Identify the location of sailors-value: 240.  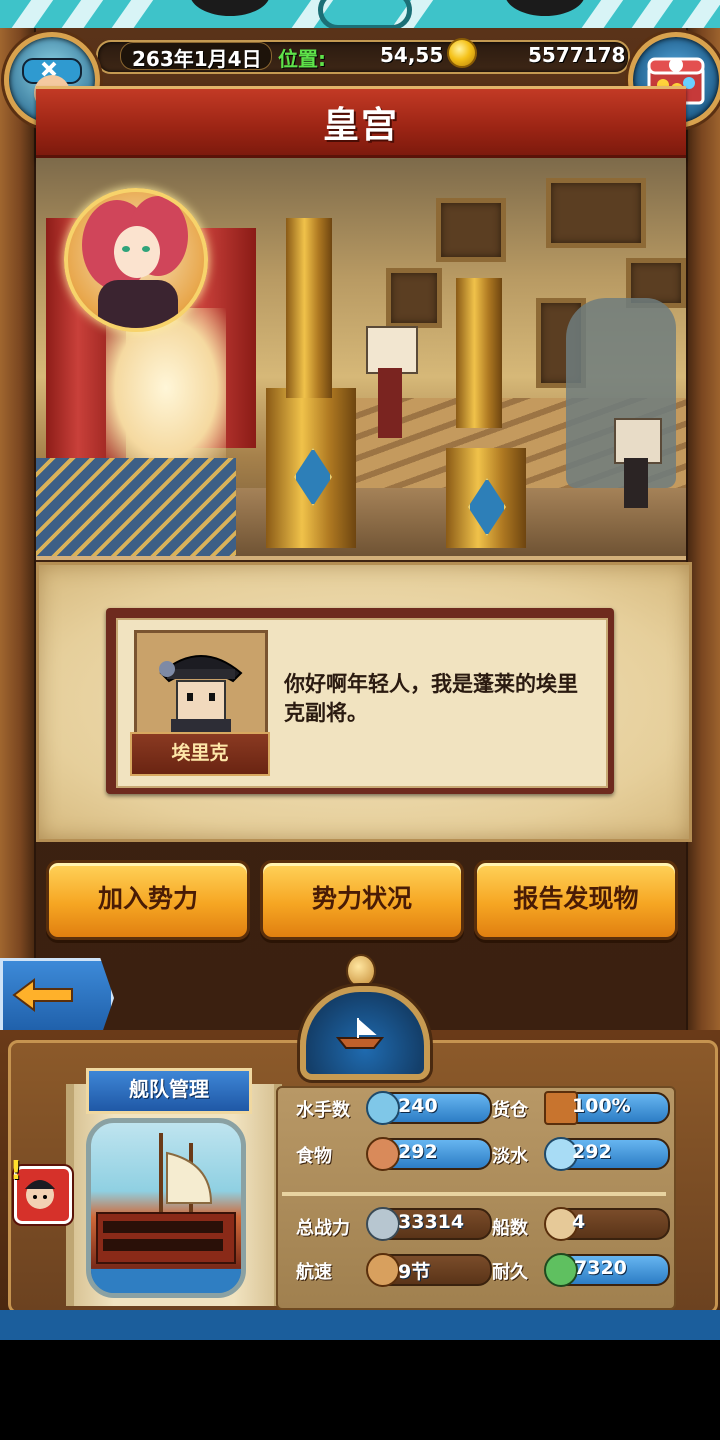
(418, 1106).